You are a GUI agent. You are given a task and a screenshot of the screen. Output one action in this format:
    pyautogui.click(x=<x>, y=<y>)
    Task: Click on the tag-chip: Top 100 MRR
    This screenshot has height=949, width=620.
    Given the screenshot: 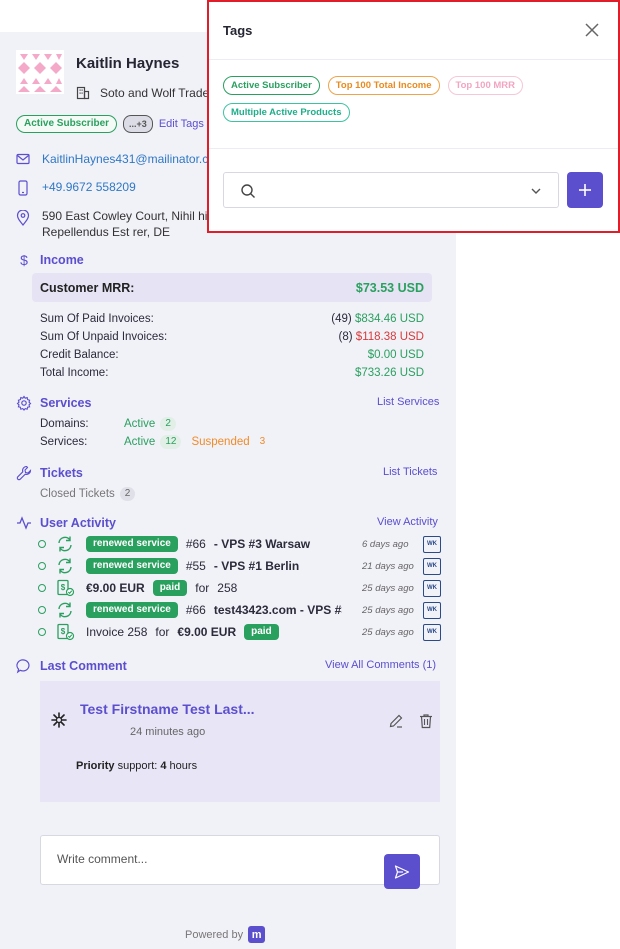 What is the action you would take?
    pyautogui.click(x=485, y=85)
    